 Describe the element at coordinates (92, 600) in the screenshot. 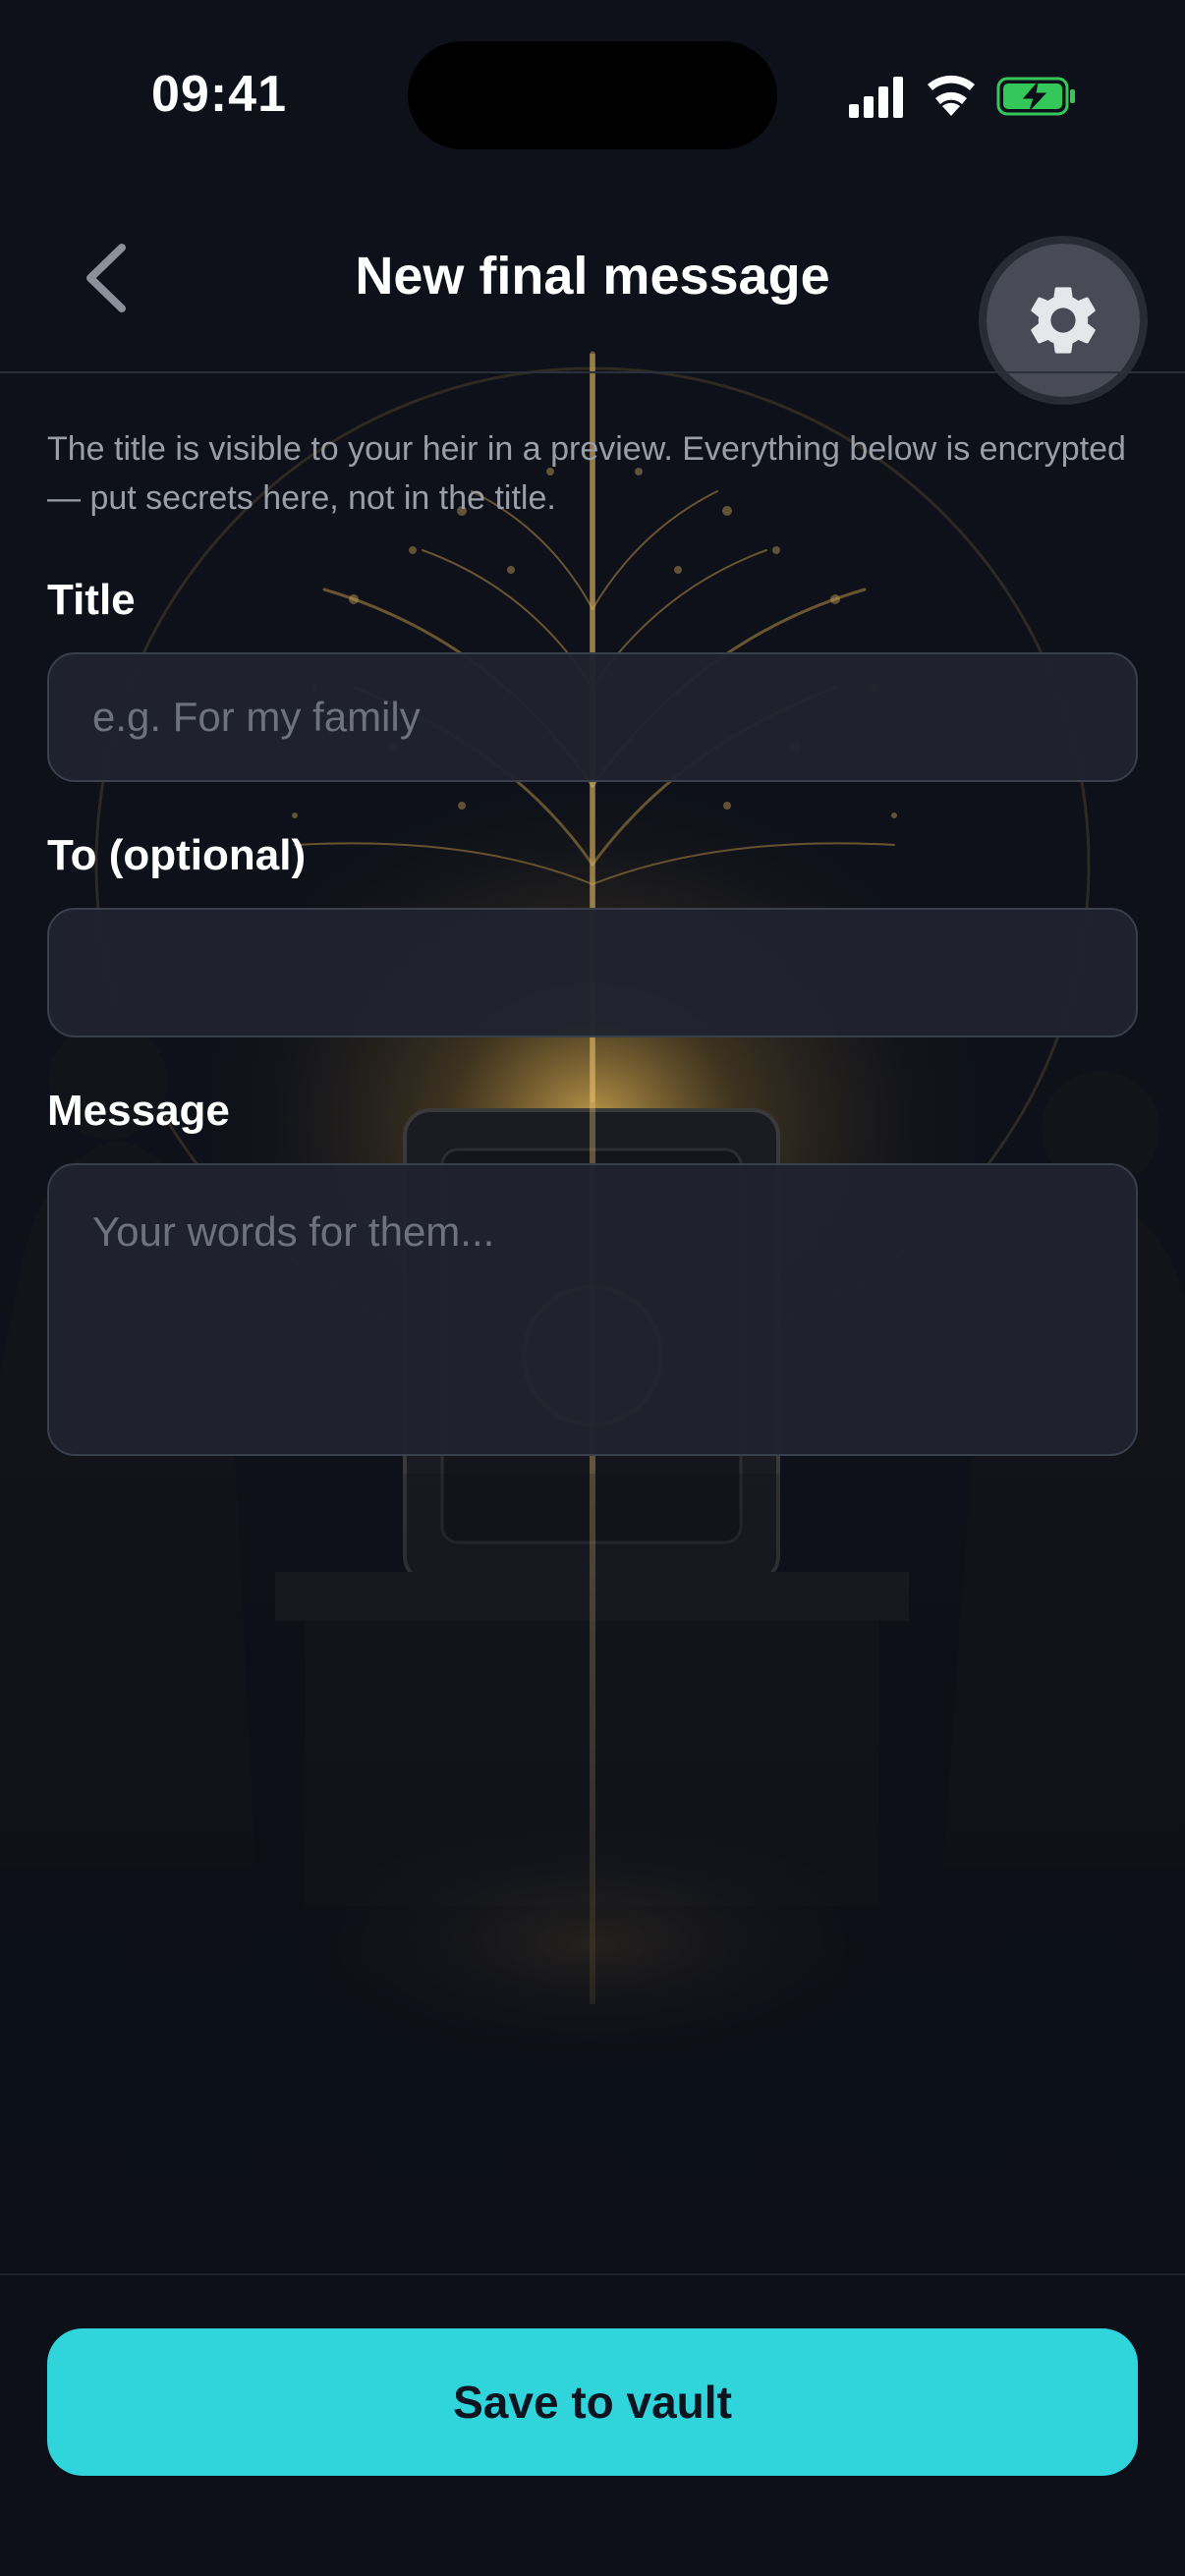

I see `title-label: Title` at that location.